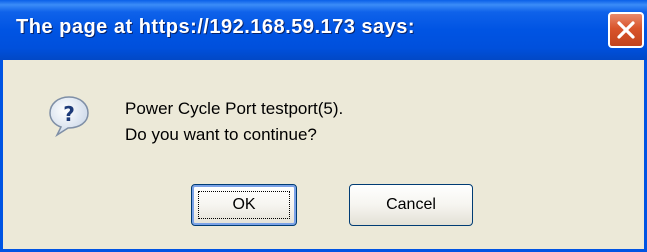  I want to click on focus-ring, so click(244, 205).